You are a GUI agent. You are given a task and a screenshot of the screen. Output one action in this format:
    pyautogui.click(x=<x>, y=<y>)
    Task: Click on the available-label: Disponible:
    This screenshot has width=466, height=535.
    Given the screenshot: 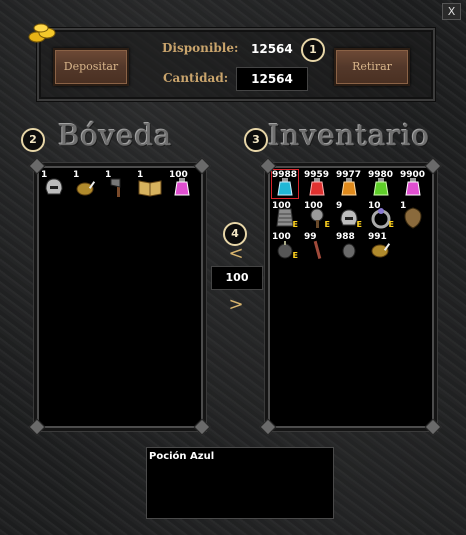 What is the action you would take?
    pyautogui.click(x=200, y=48)
    